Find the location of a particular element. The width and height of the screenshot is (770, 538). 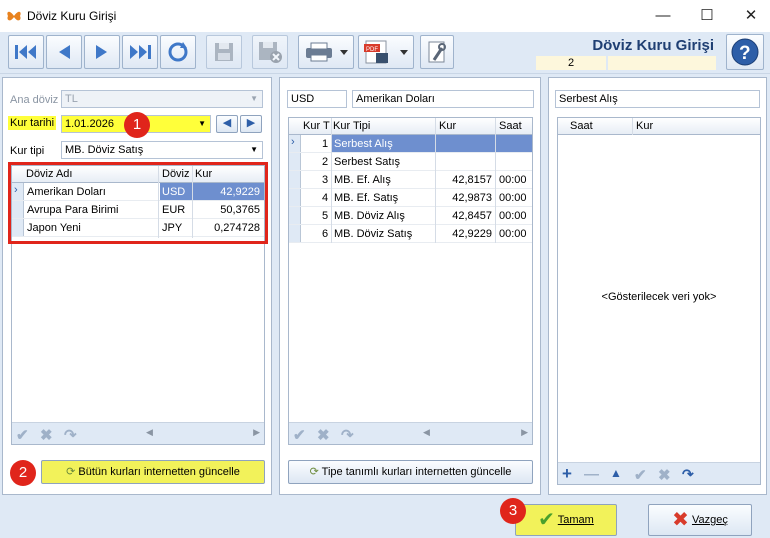

previous-icon is located at coordinates (64, 52).